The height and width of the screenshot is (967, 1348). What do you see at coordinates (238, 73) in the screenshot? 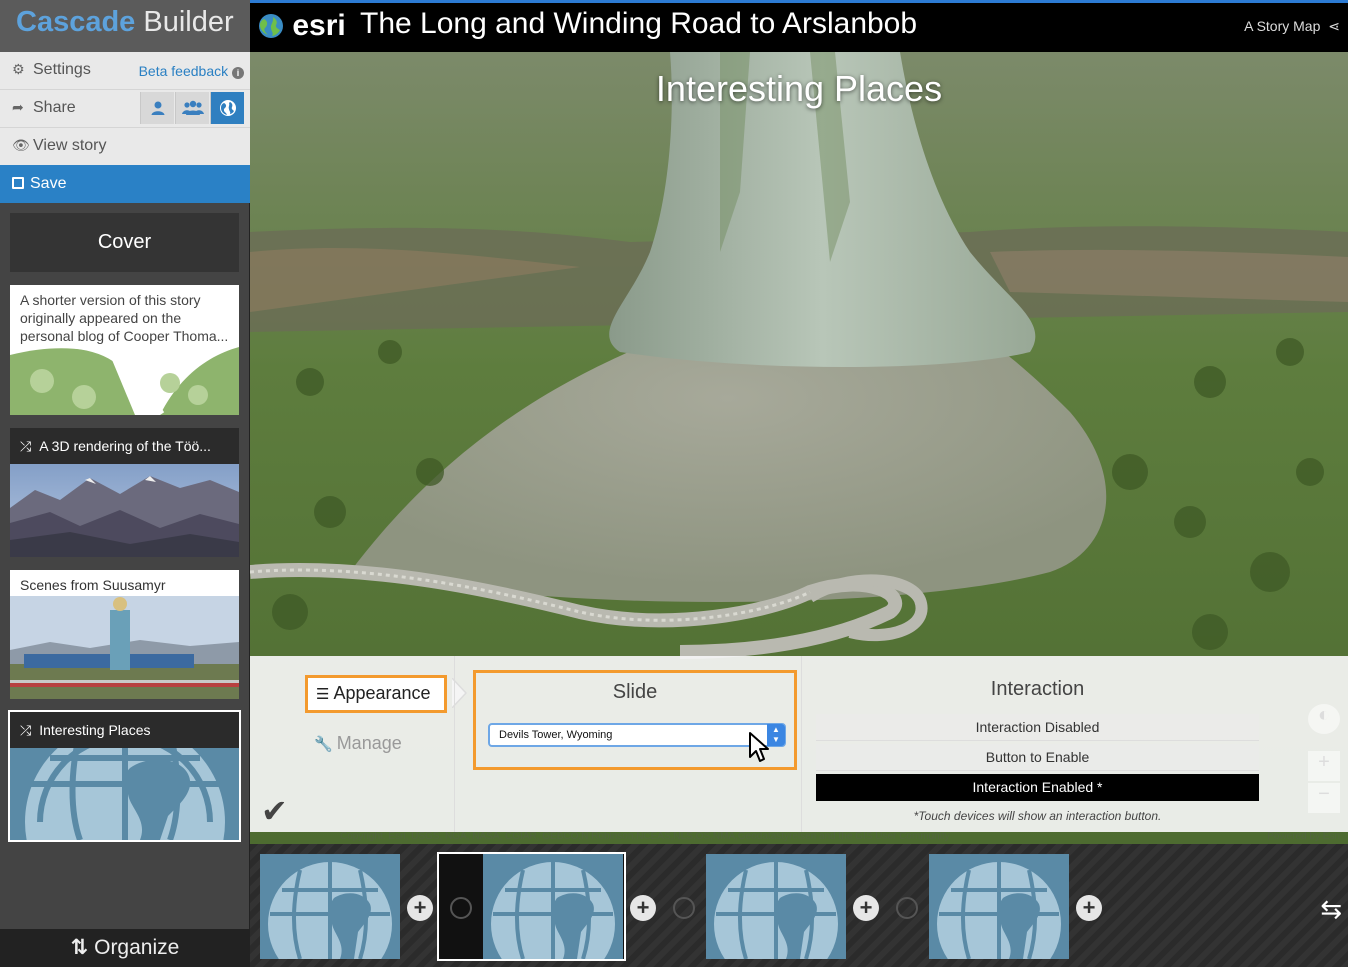
I see `info-icon: i` at bounding box center [238, 73].